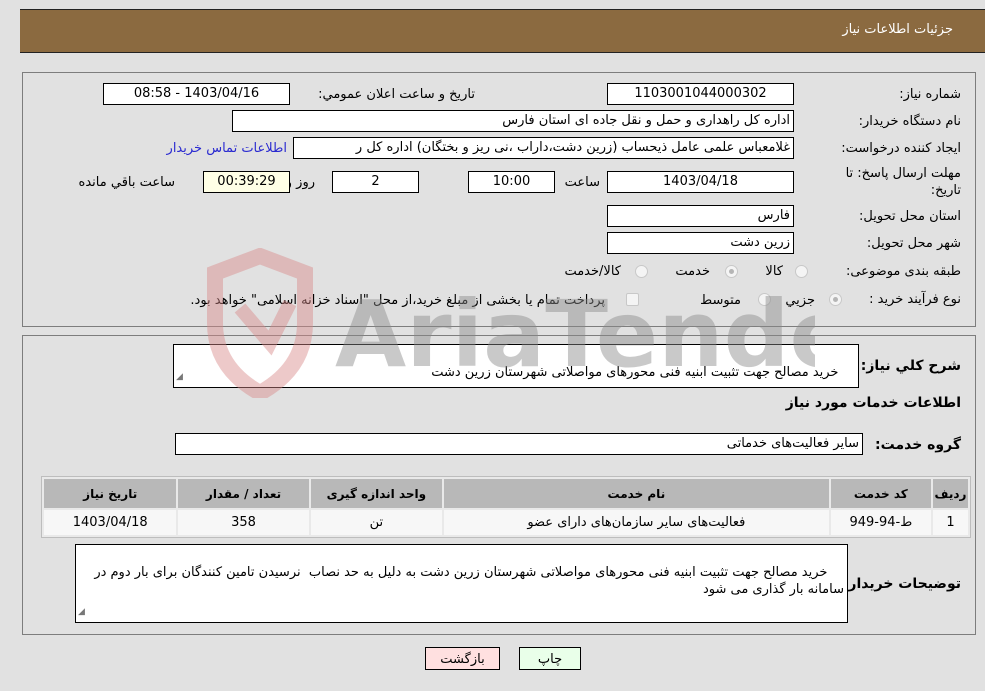  I want to click on deadline-time-label: ساعت, so click(582, 182).